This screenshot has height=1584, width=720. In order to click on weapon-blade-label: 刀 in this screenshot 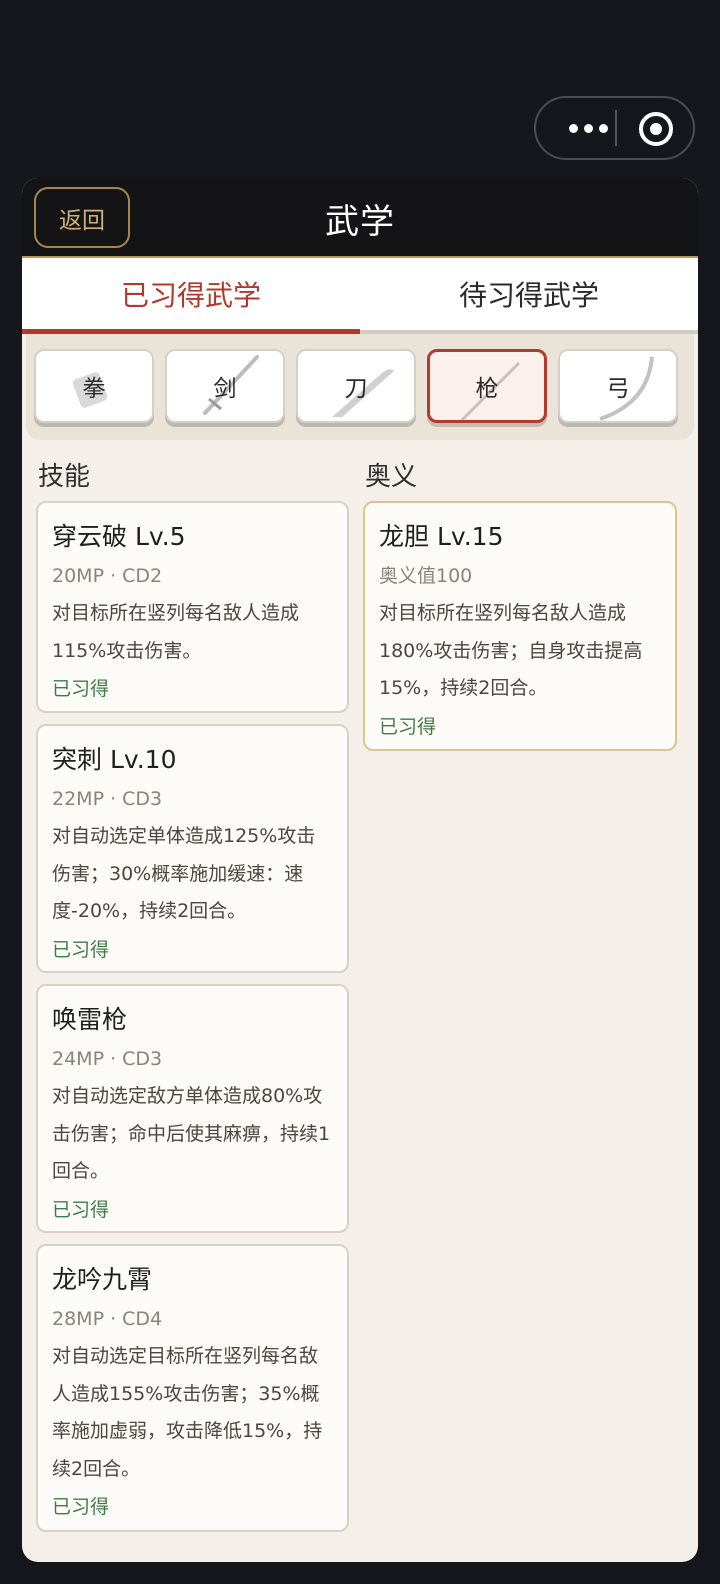, I will do `click(356, 389)`.